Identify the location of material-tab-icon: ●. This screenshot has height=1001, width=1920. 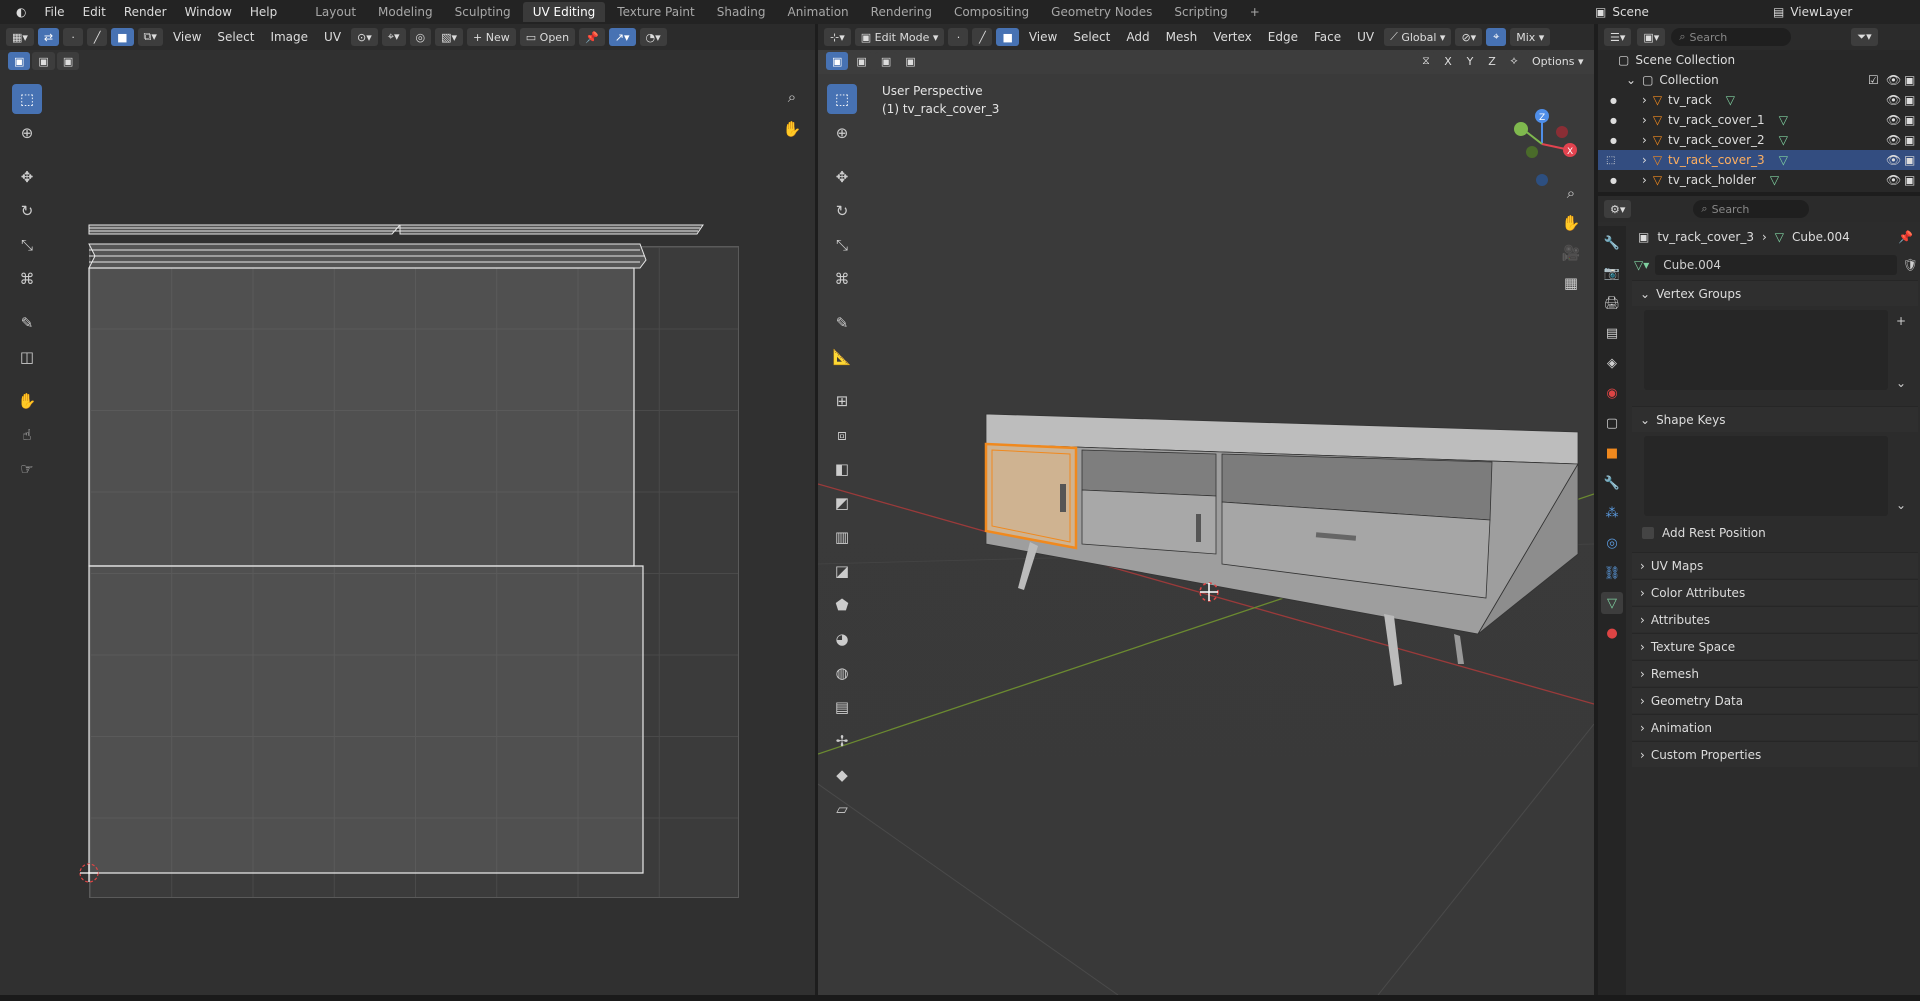
(1612, 633).